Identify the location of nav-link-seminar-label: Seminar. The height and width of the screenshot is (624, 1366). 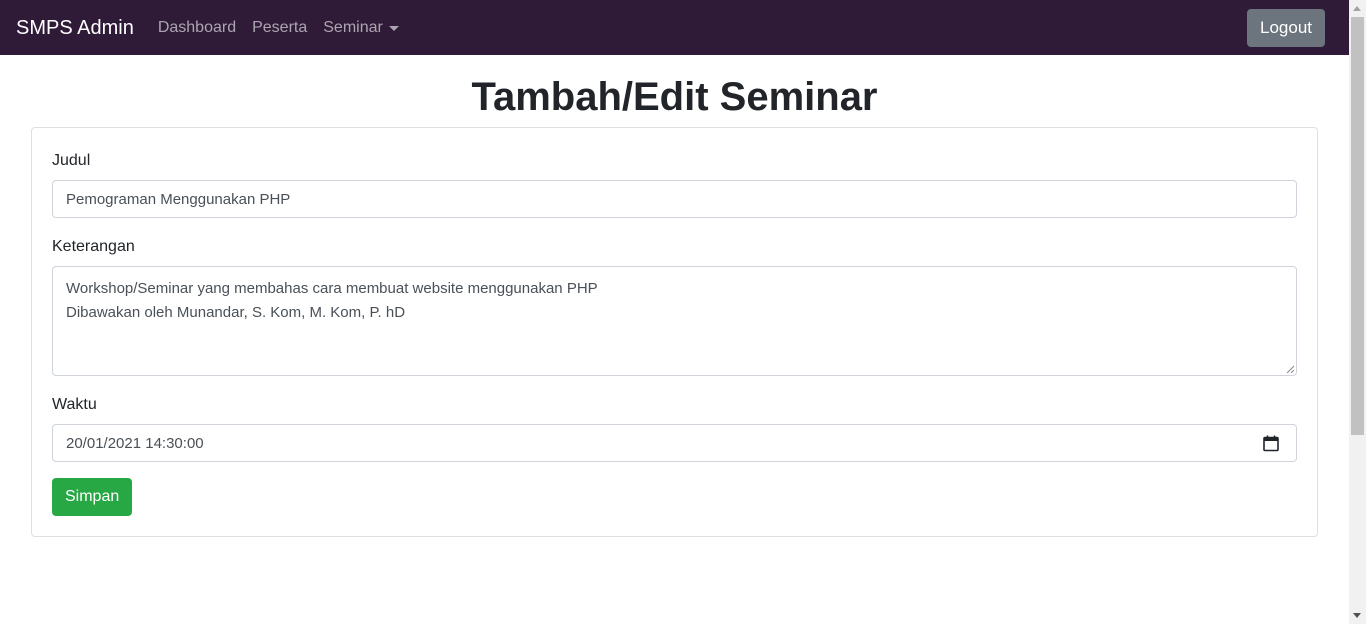
(353, 27).